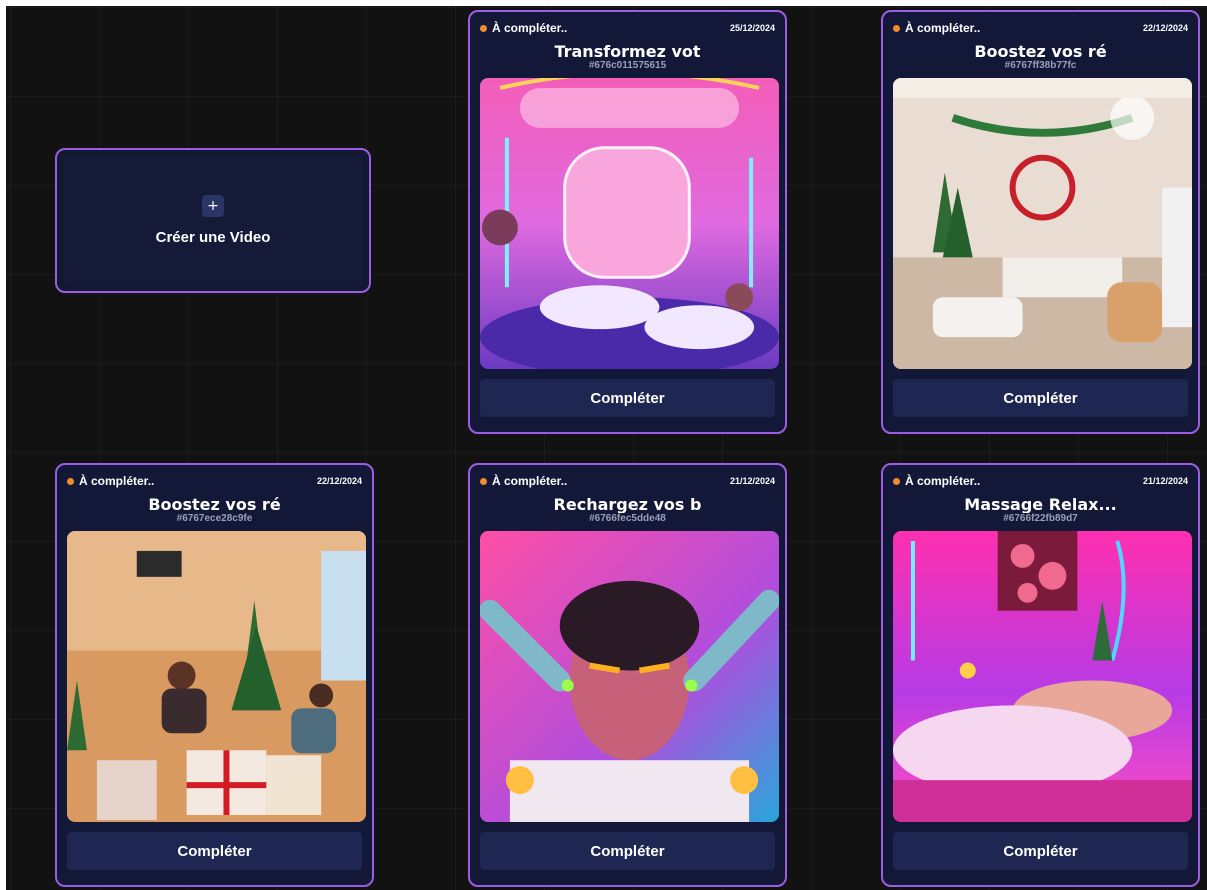 Image resolution: width=1207 pixels, height=890 pixels. Describe the element at coordinates (752, 28) in the screenshot. I see `card-date: 25/12/2024` at that location.